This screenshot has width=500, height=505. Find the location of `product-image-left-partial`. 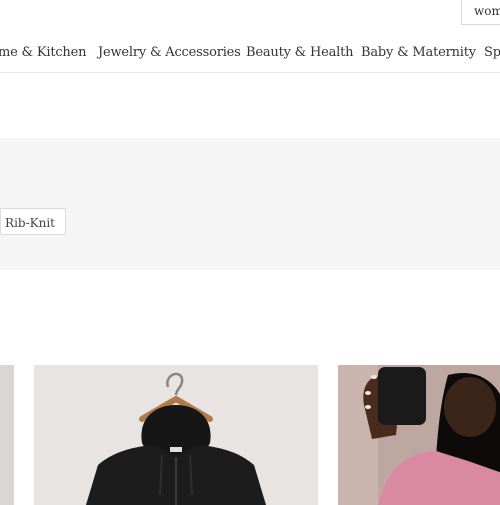

product-image-left-partial is located at coordinates (7, 435).